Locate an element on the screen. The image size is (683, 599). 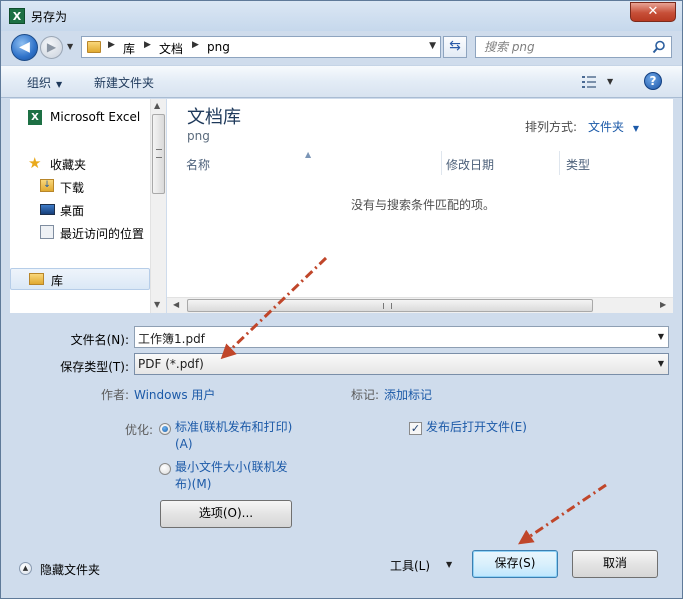
scroll-right-icon: ▶ is located at coordinates (663, 304).